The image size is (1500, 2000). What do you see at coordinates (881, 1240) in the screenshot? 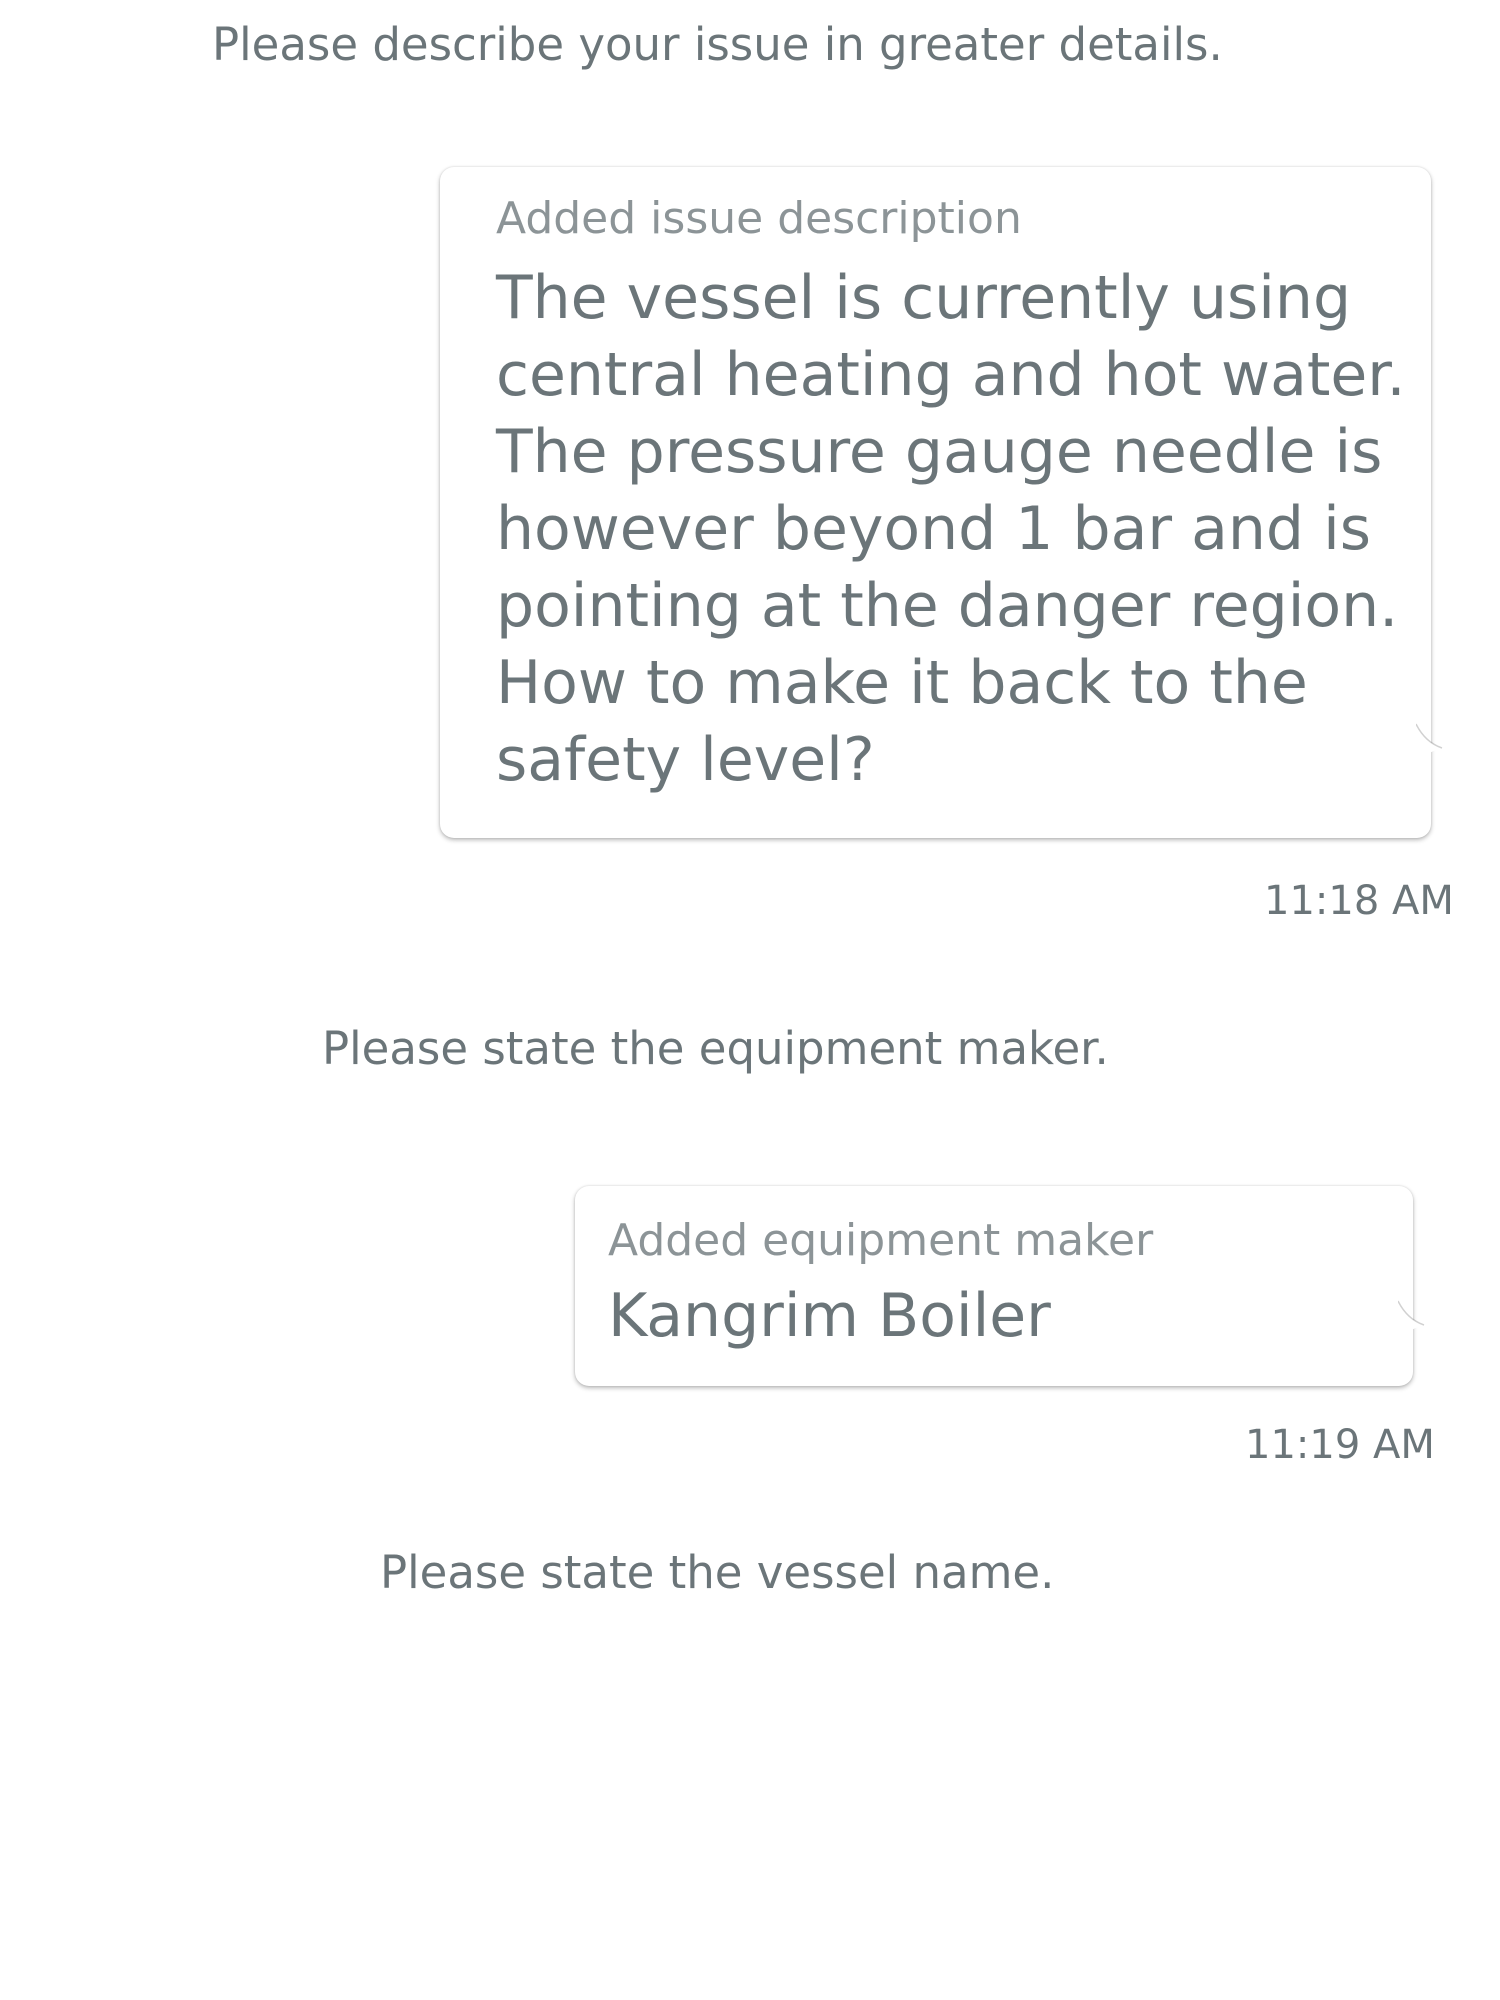
I see `bubble-label: Added equipment maker` at bounding box center [881, 1240].